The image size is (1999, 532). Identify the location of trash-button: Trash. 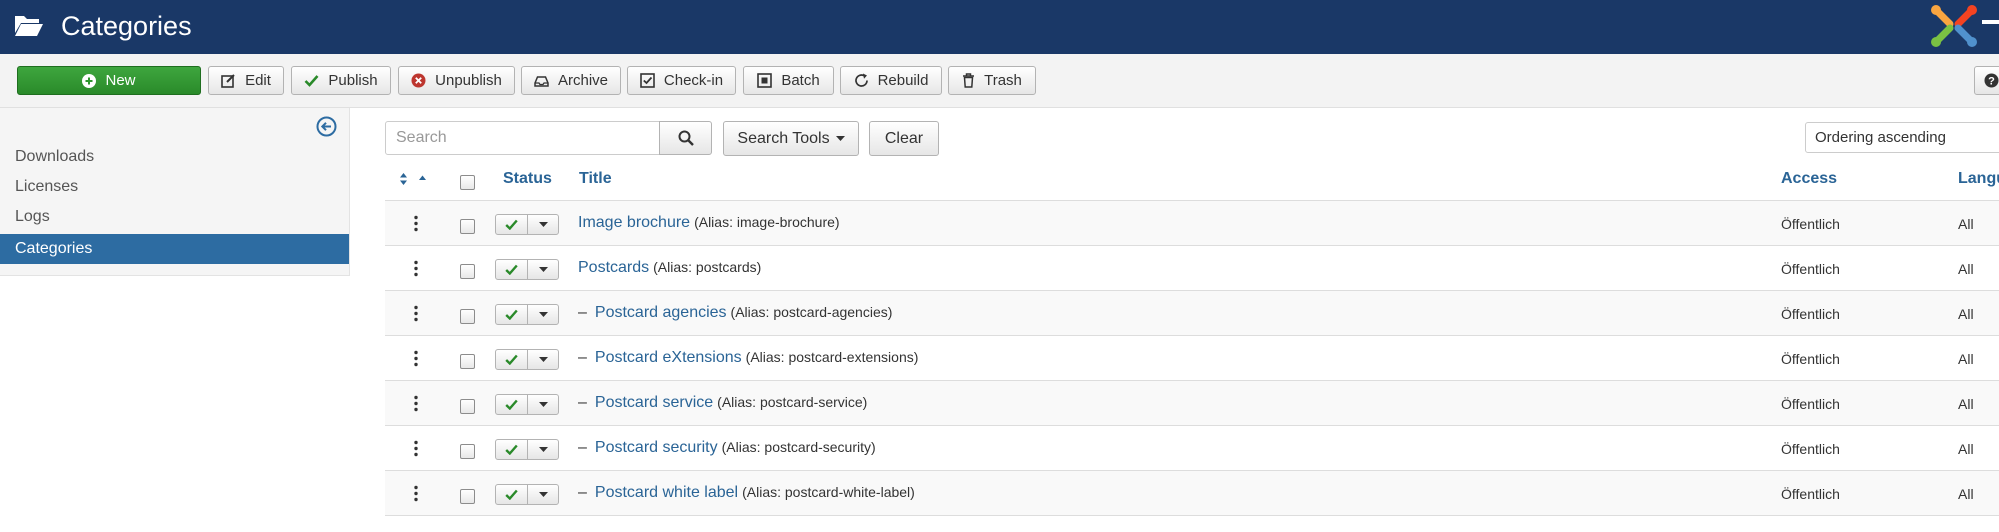
(992, 80).